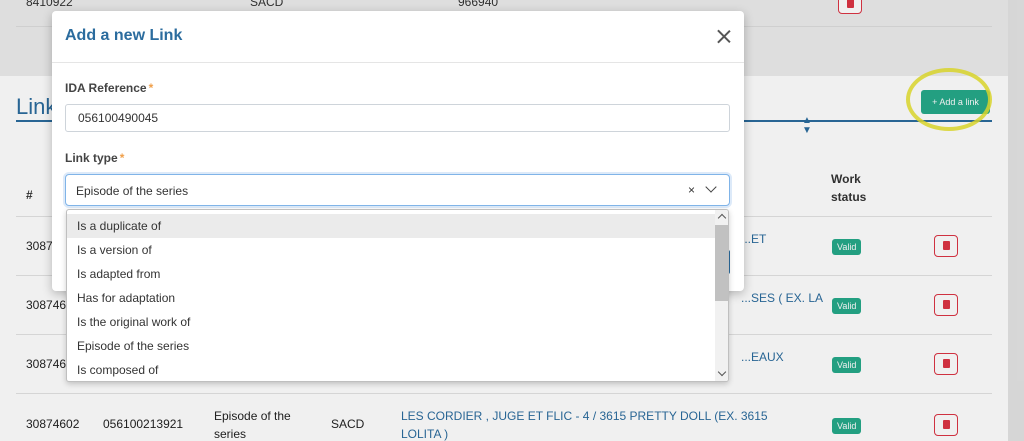  Describe the element at coordinates (391, 369) in the screenshot. I see `dropdown-option: Is composed of` at that location.